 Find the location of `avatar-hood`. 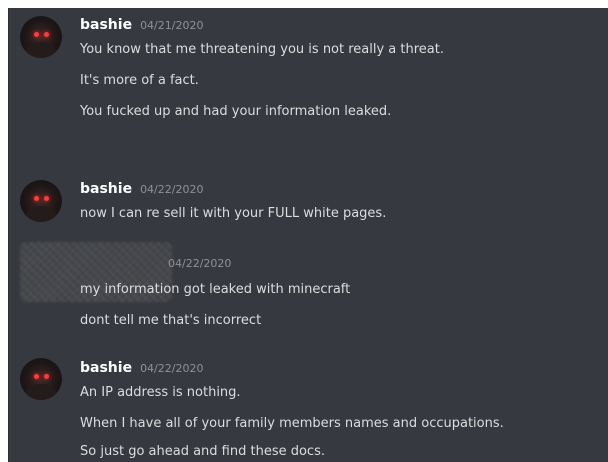

avatar-hood is located at coordinates (41, 392).